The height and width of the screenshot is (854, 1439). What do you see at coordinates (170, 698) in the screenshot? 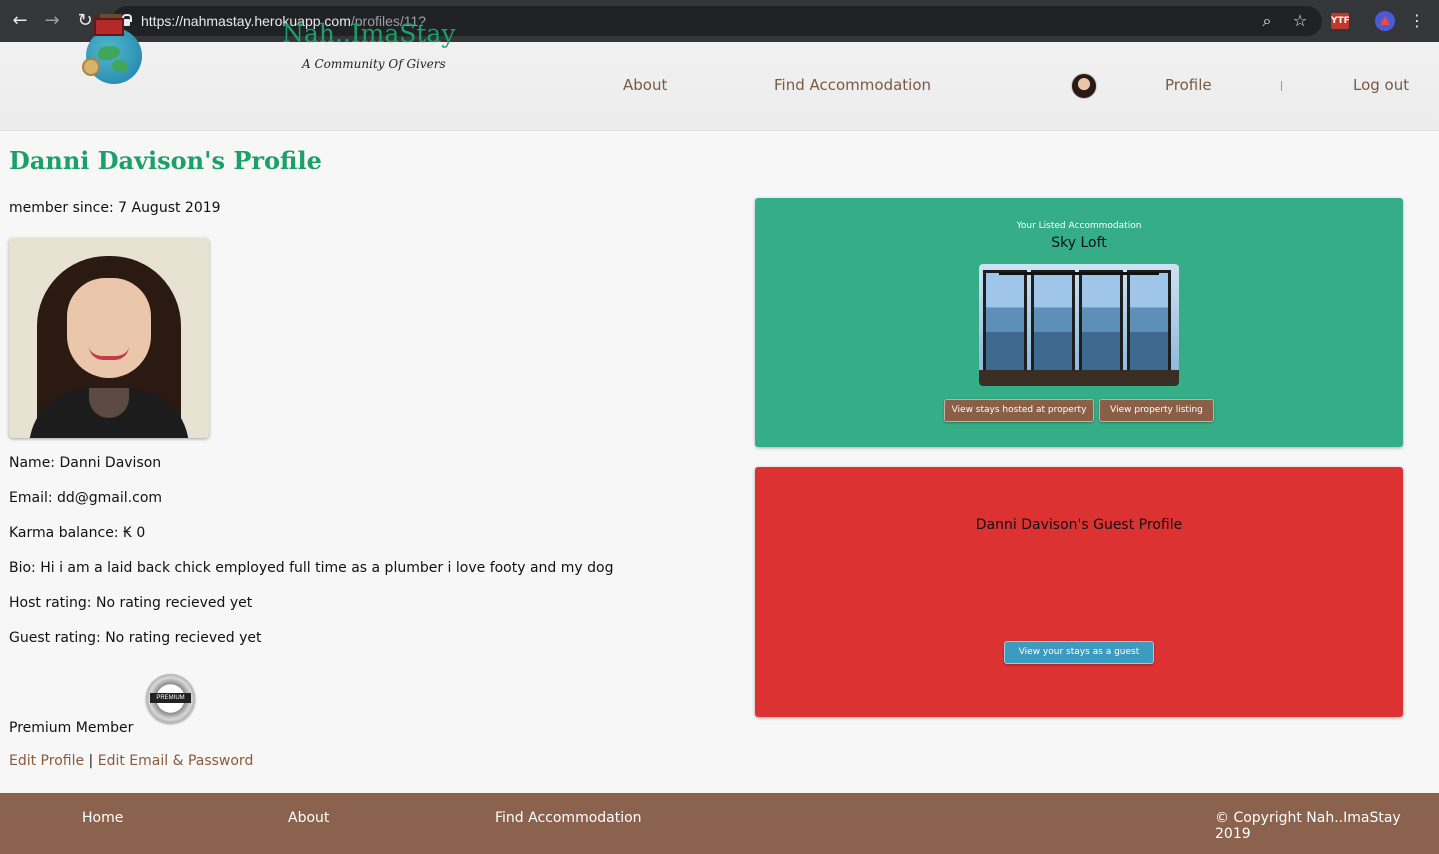
I see `premium-badge-icon: PREMIUM` at bounding box center [170, 698].